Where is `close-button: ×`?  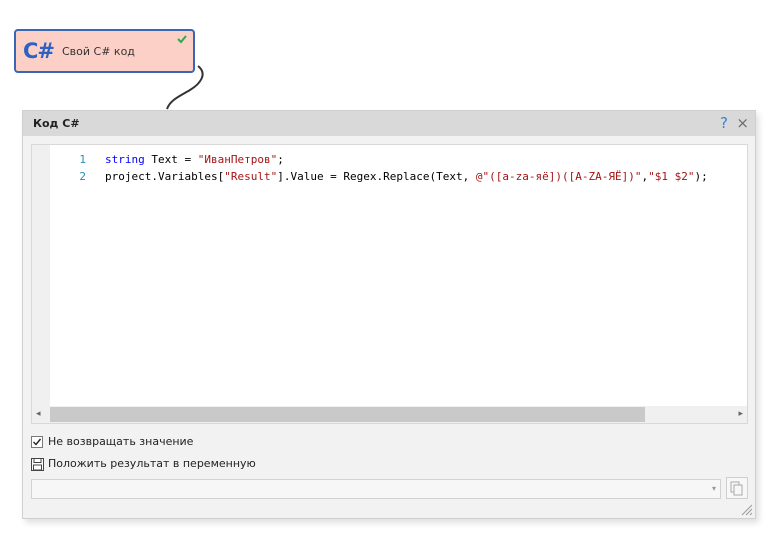 close-button: × is located at coordinates (742, 123).